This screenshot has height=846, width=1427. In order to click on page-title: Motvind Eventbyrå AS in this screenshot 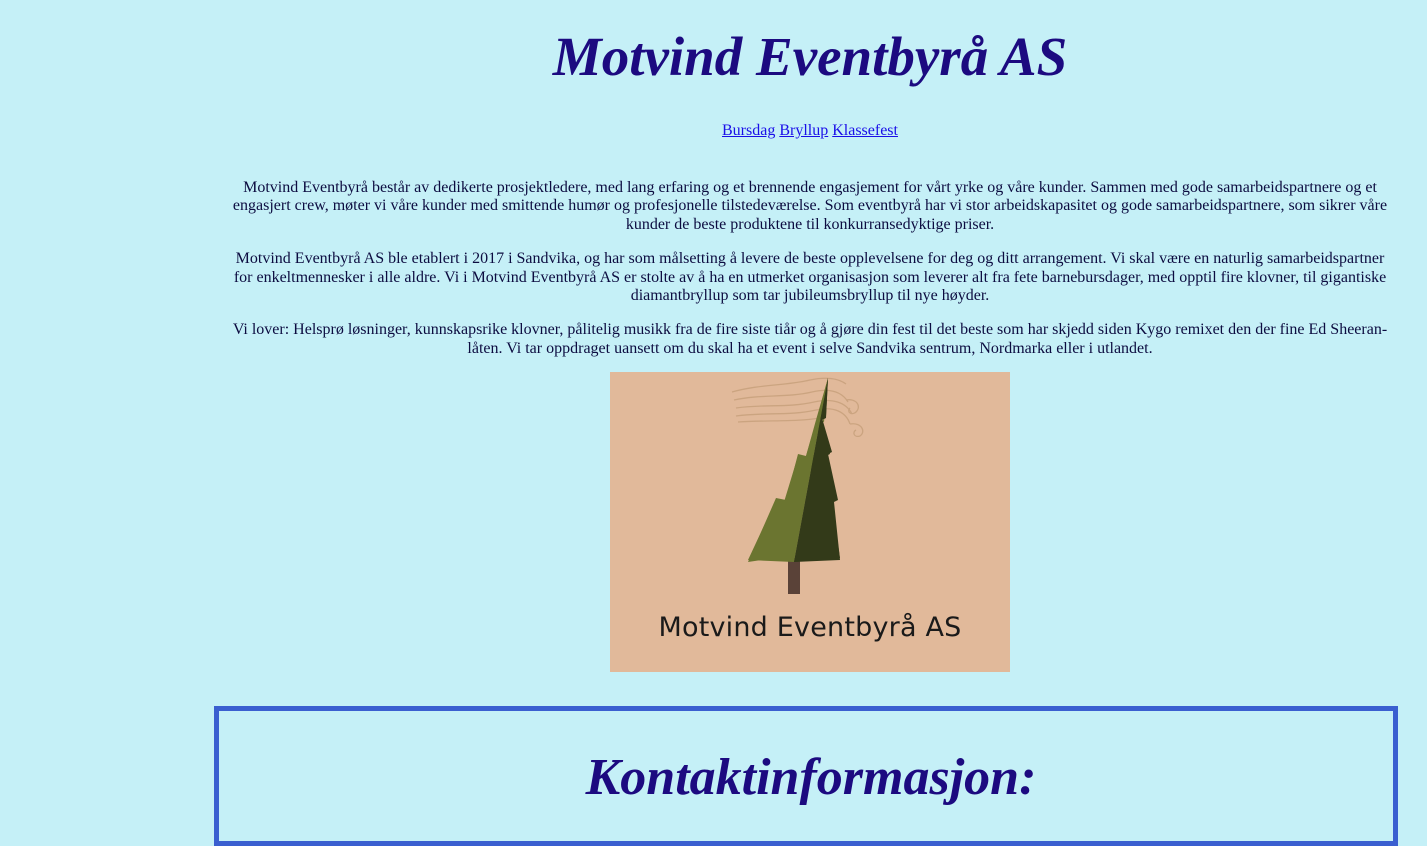, I will do `click(810, 56)`.